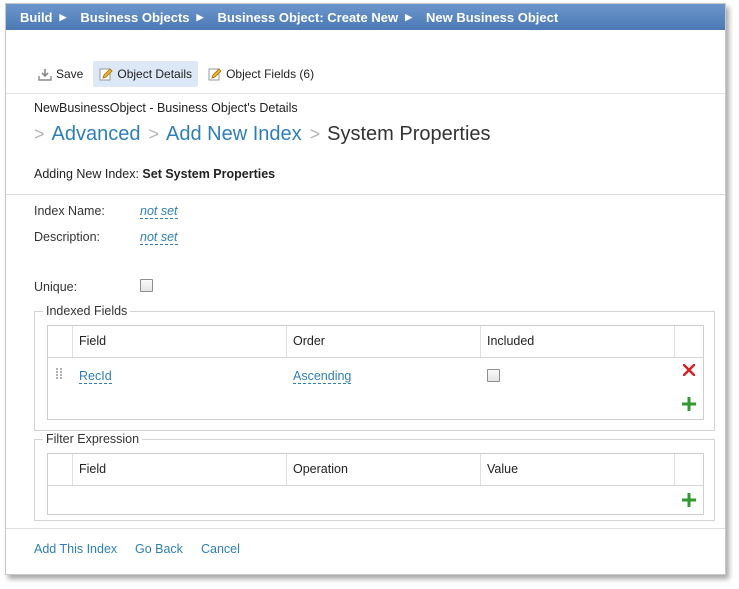 This screenshot has width=739, height=589. Describe the element at coordinates (220, 549) in the screenshot. I see `cancel-link: Cancel` at that location.